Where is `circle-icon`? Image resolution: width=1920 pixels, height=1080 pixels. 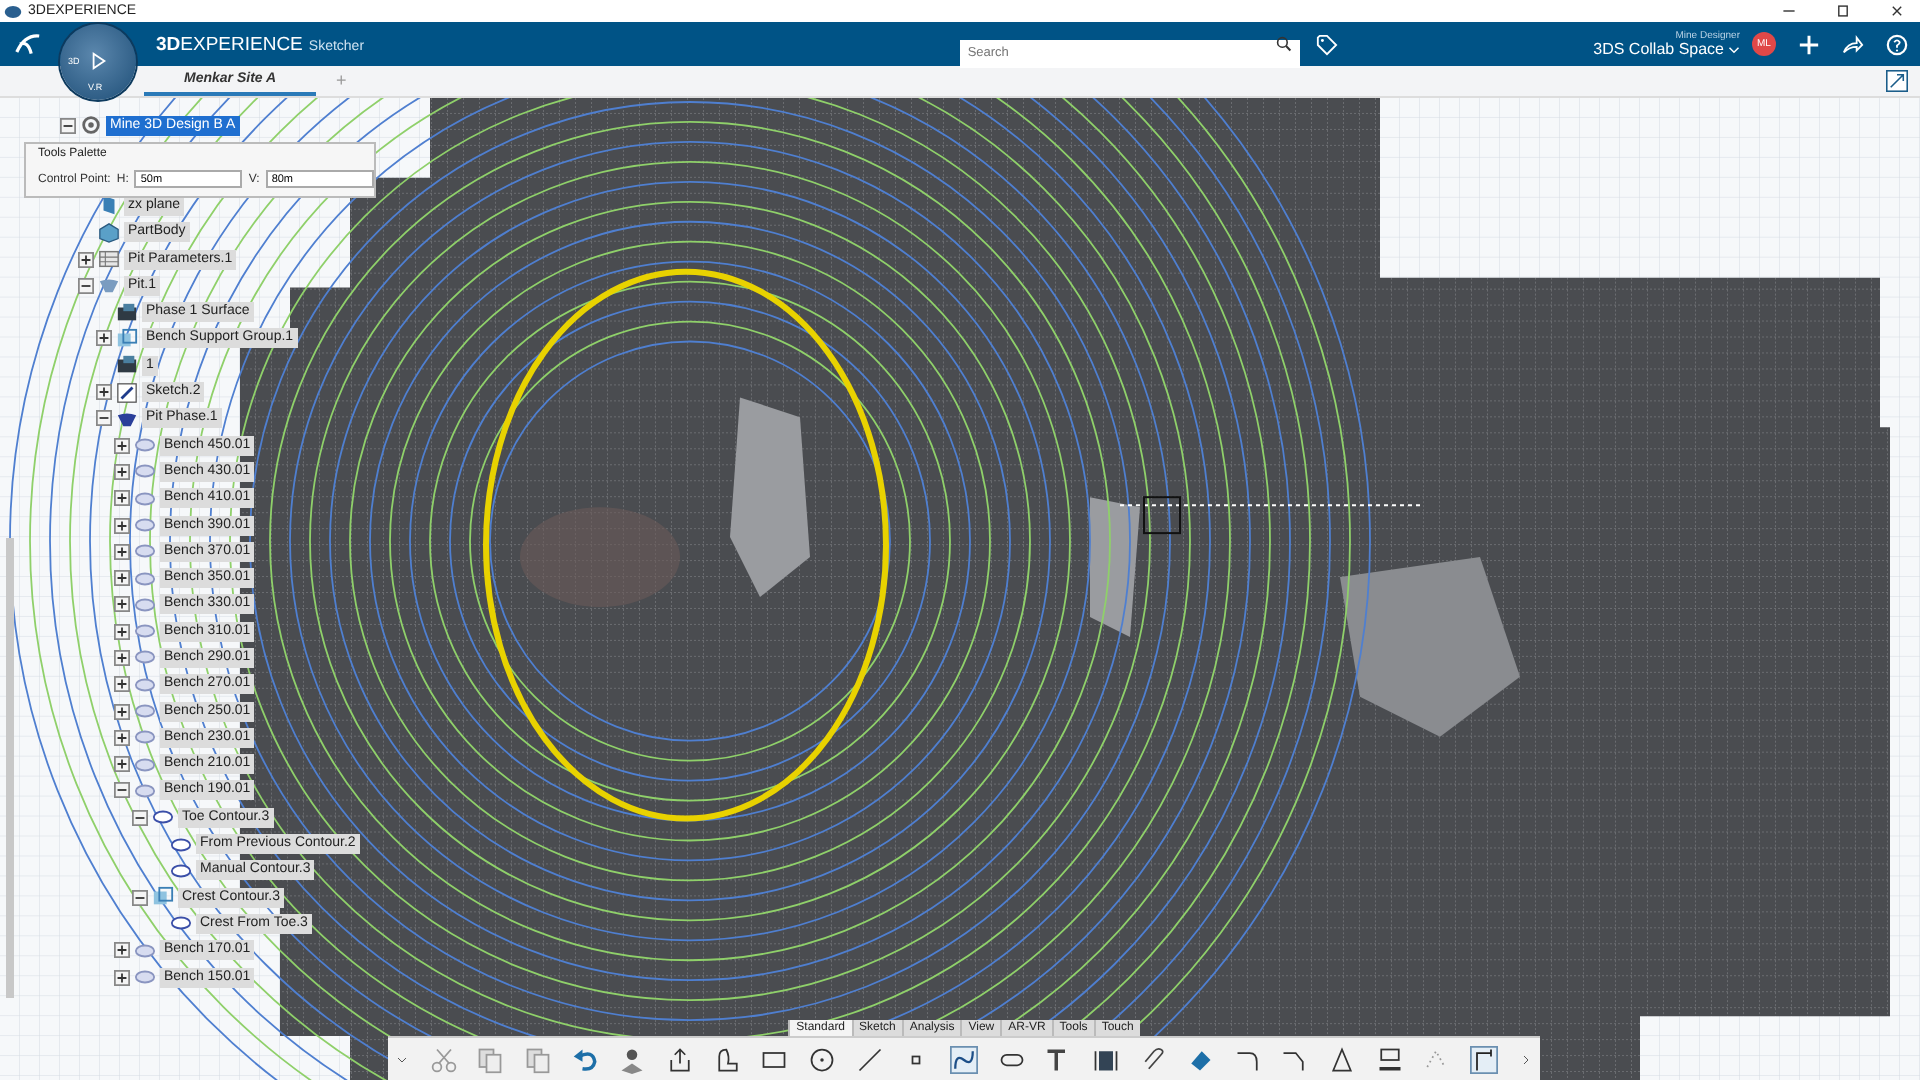 circle-icon is located at coordinates (821, 1059).